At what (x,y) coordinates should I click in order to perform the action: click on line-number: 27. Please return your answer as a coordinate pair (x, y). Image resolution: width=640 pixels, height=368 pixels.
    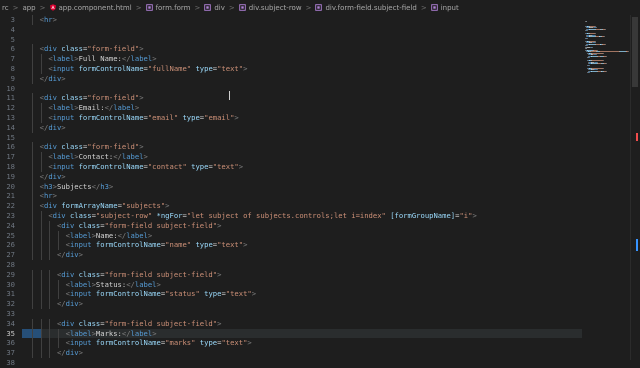
    Looking at the image, I should click on (7, 255).